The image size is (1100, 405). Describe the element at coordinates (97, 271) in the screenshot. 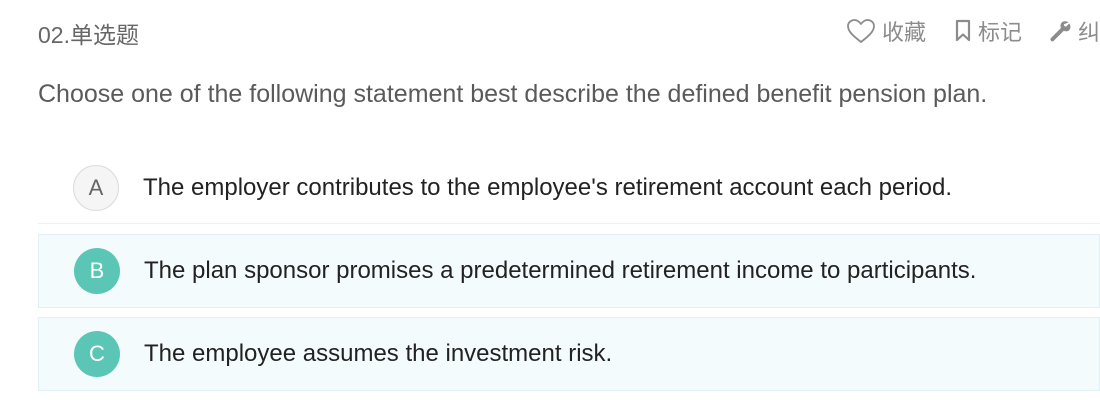

I see `option-b-badge: B` at that location.